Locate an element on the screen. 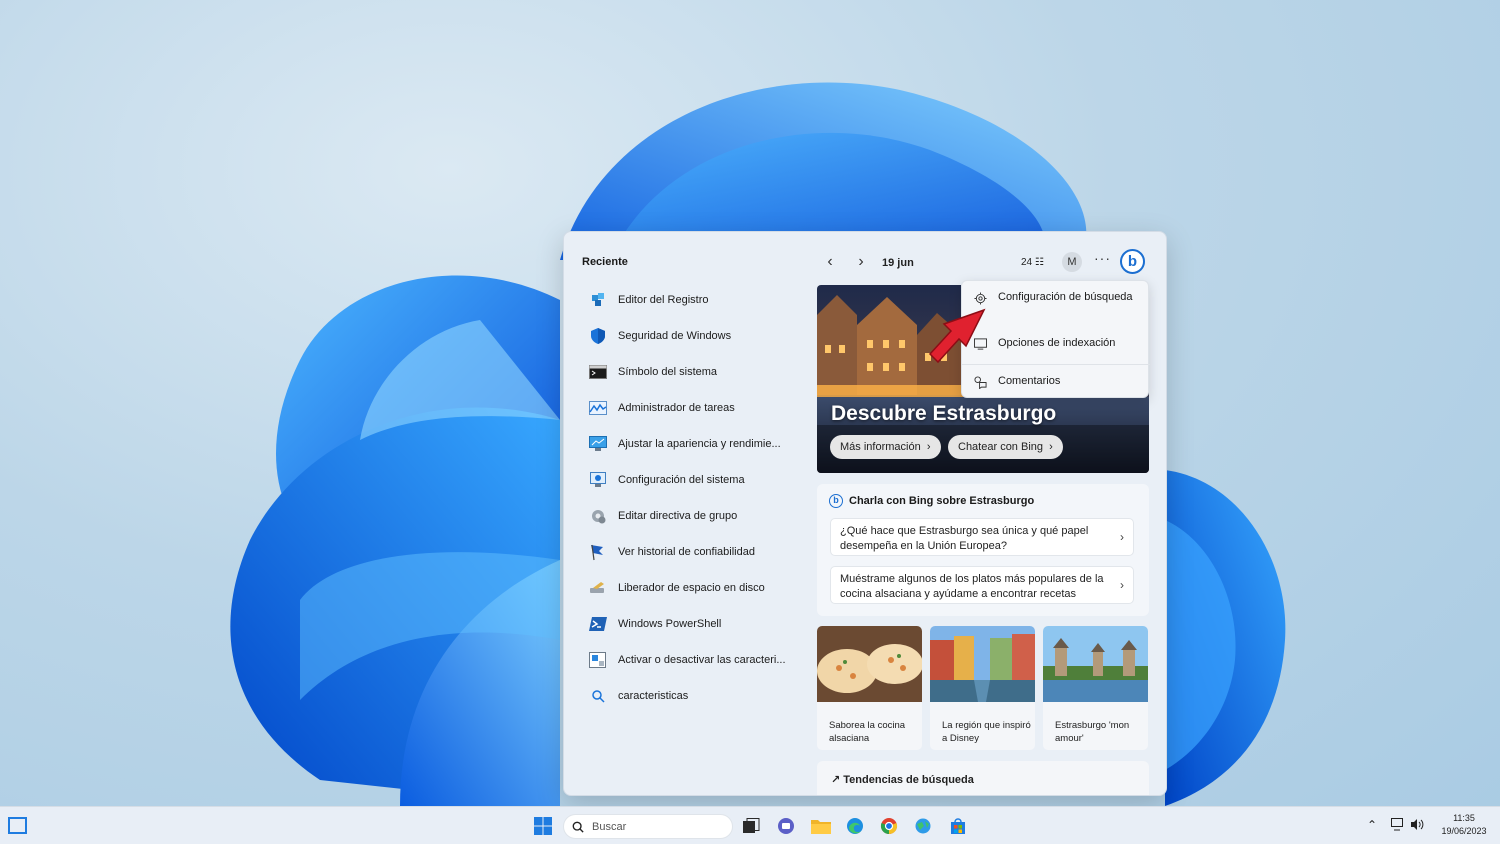  bing-chat-title: b Charla con Bing sobre Estrasburgo is located at coordinates (931, 501).